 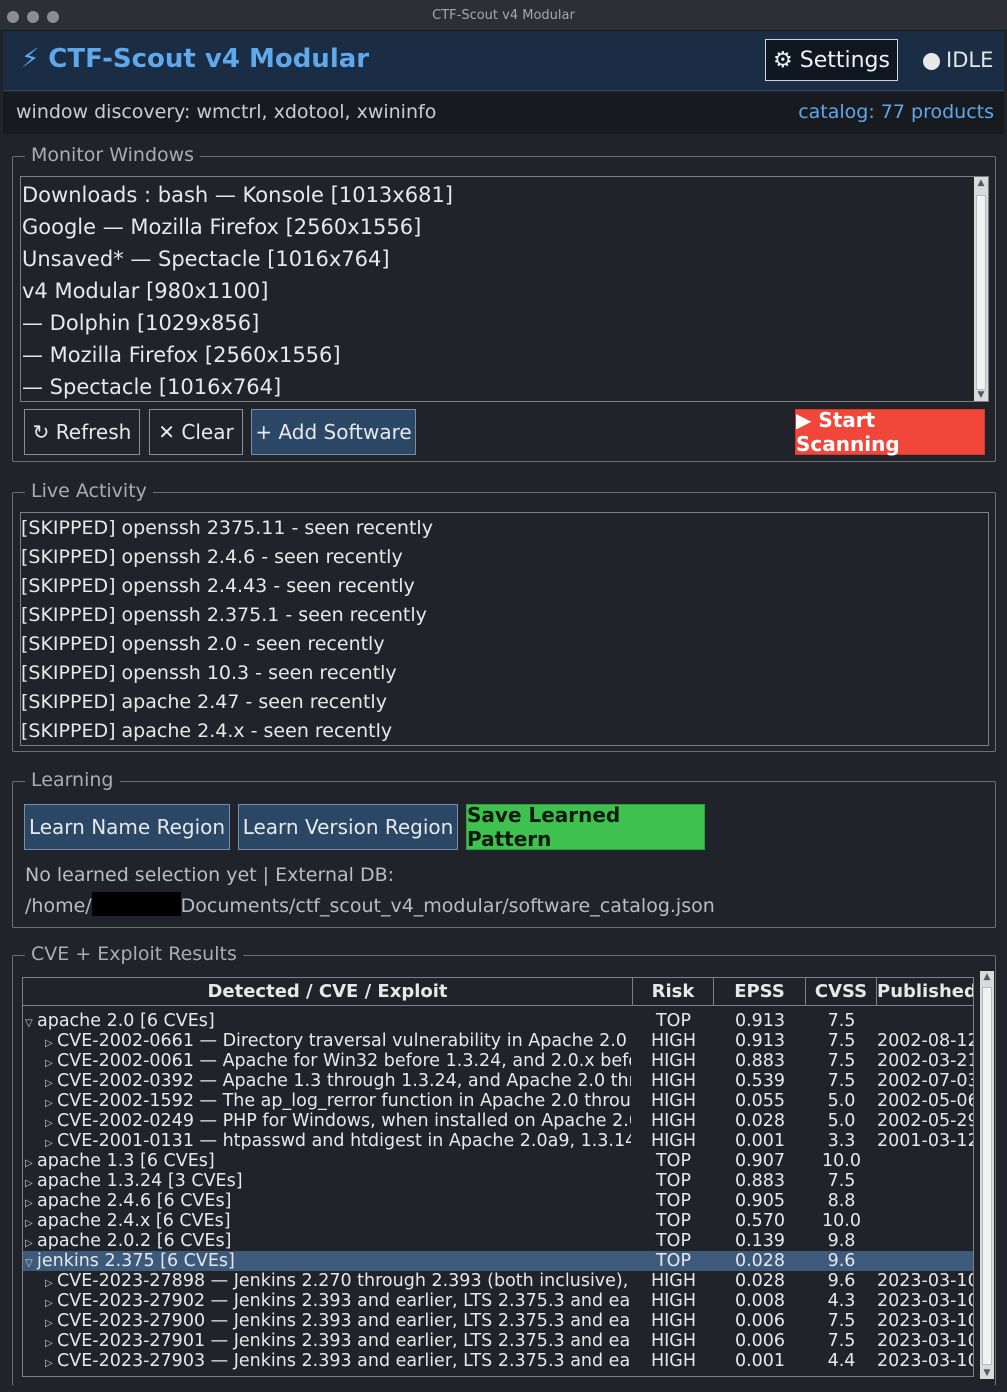 I want to click on status-text: IDLE, so click(x=970, y=60).